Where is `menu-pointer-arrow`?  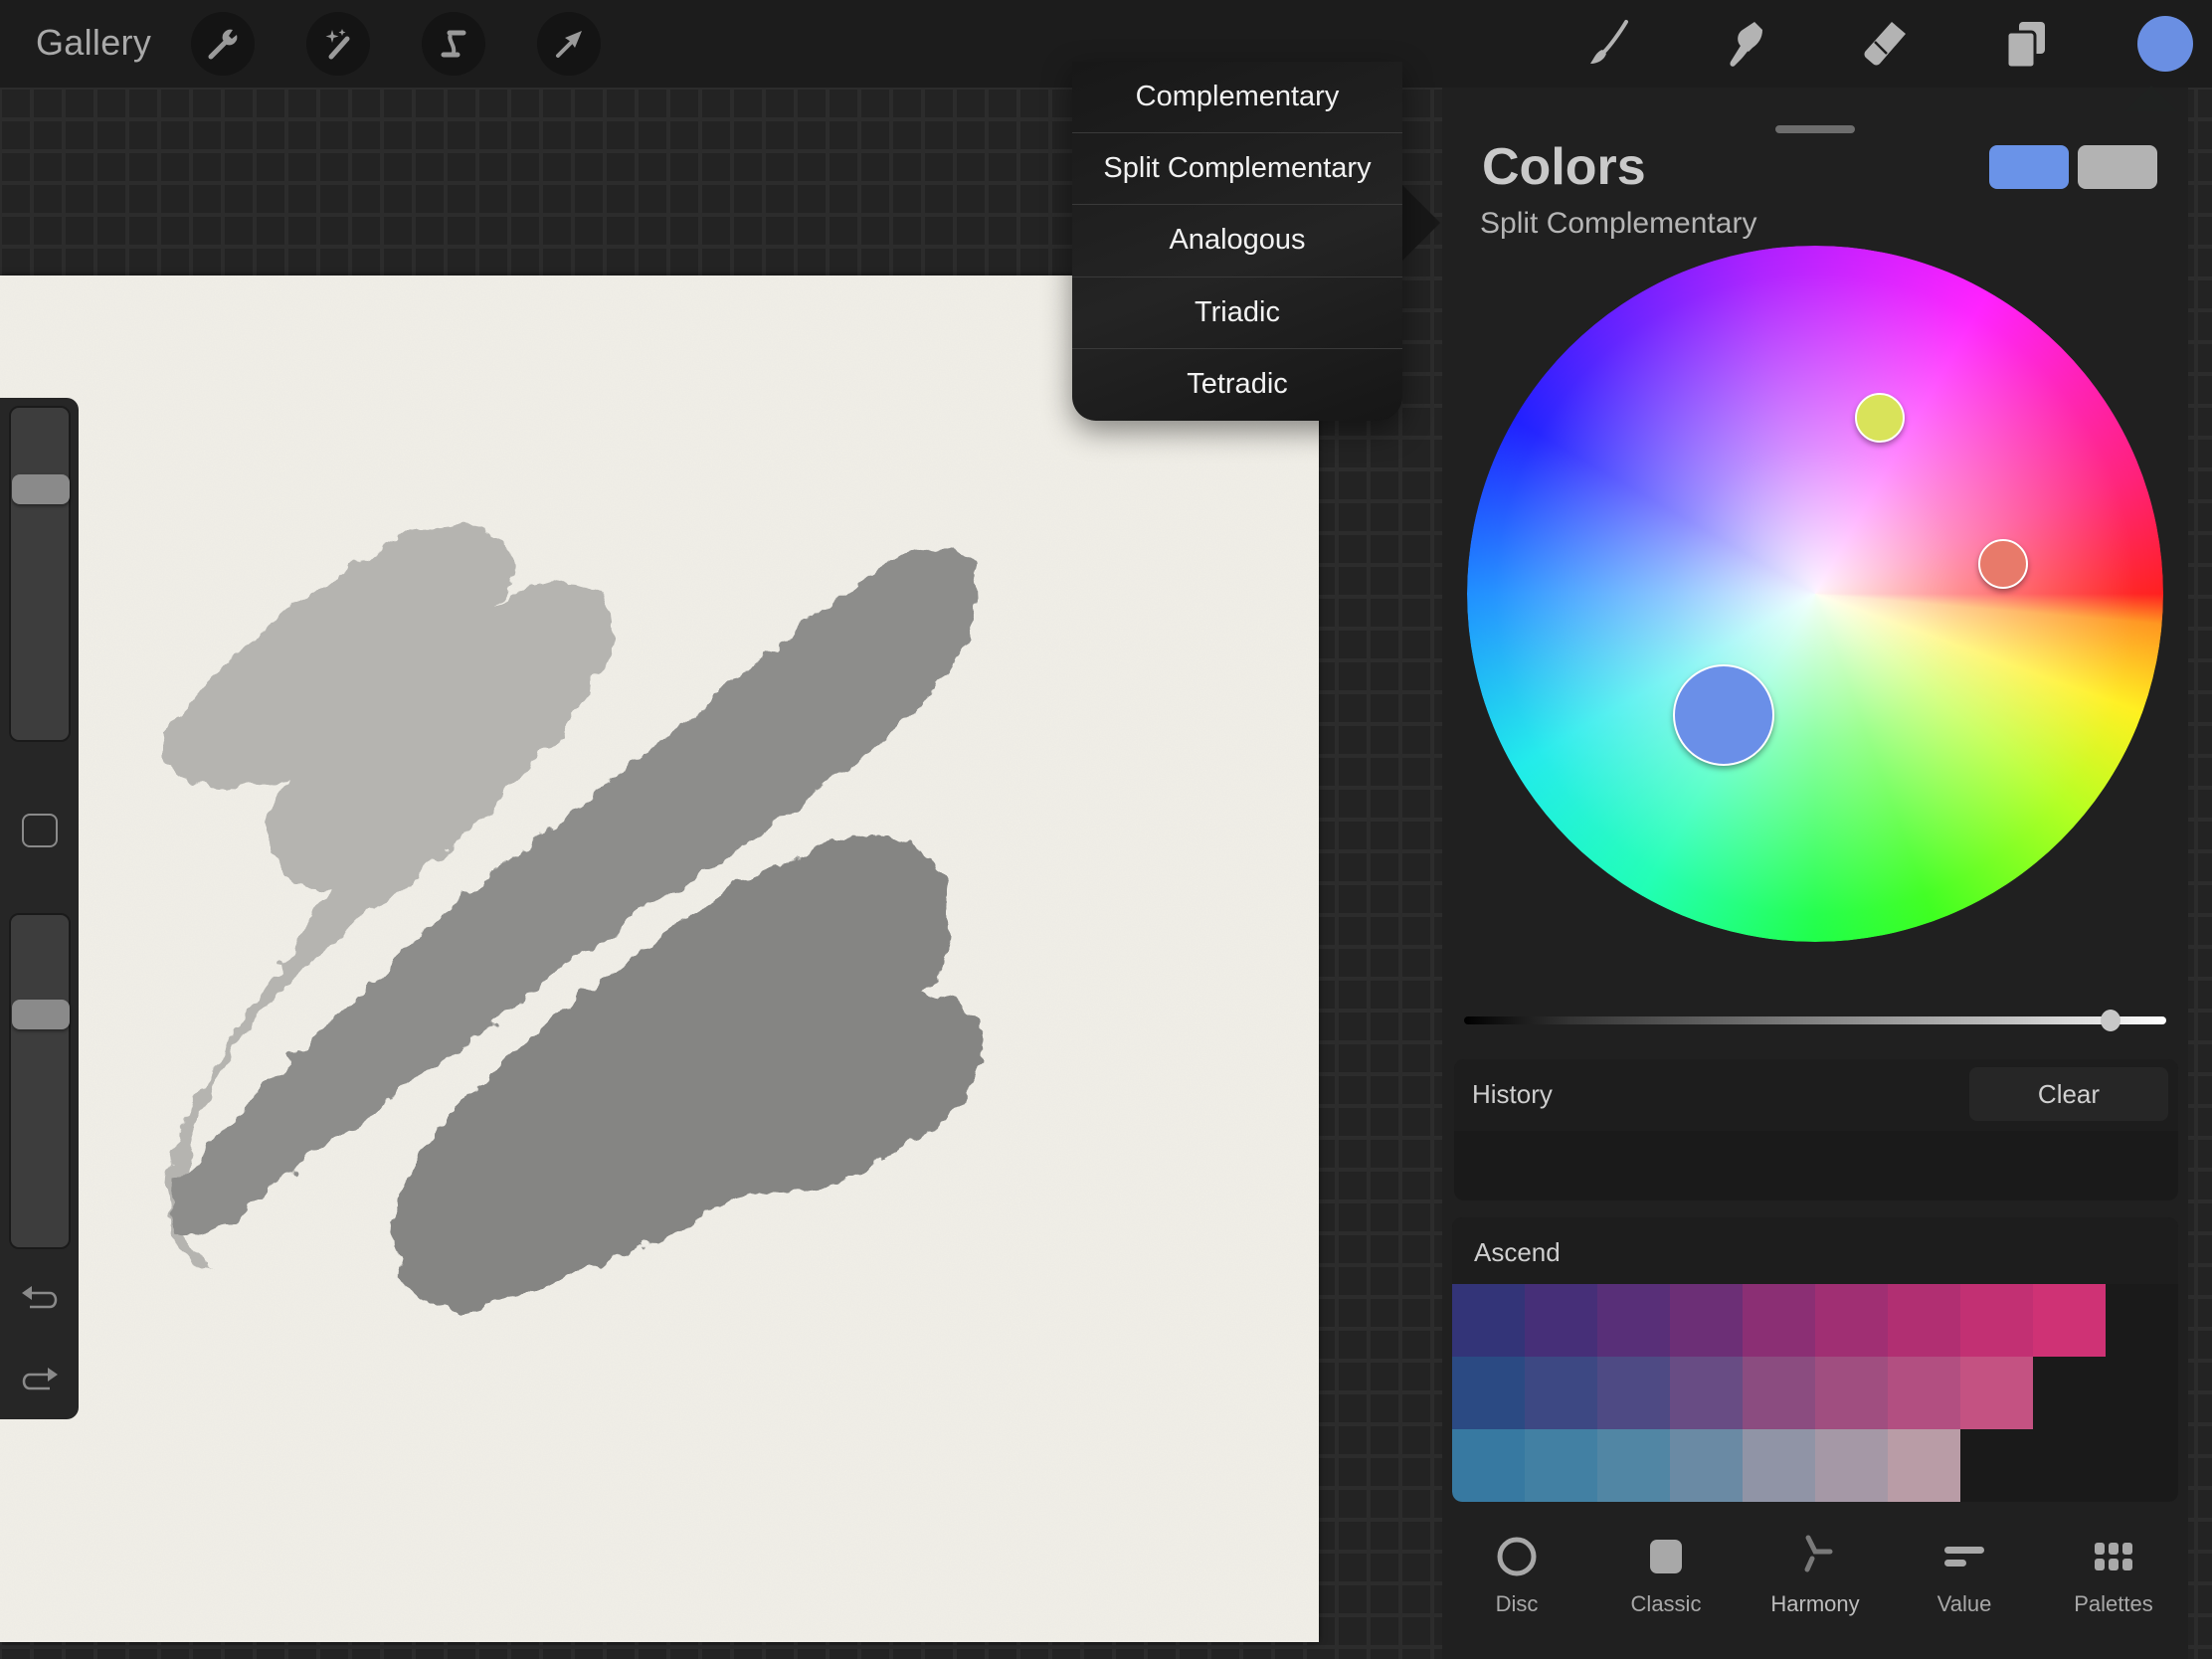
menu-pointer-arrow is located at coordinates (1421, 223).